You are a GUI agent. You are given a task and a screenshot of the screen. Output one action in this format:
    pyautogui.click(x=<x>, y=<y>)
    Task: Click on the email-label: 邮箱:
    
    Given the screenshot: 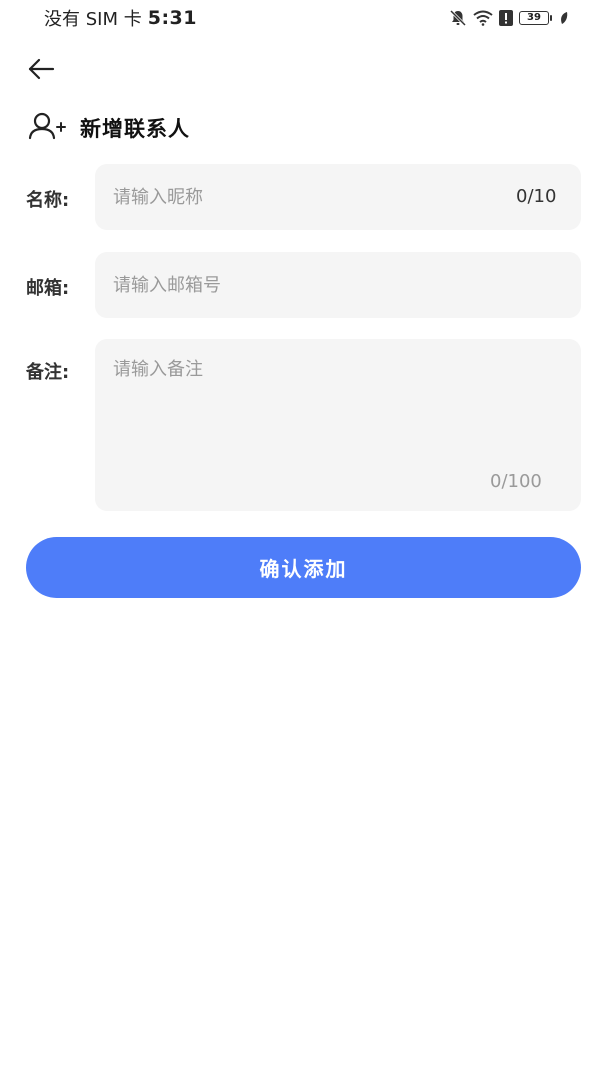 What is the action you would take?
    pyautogui.click(x=48, y=288)
    